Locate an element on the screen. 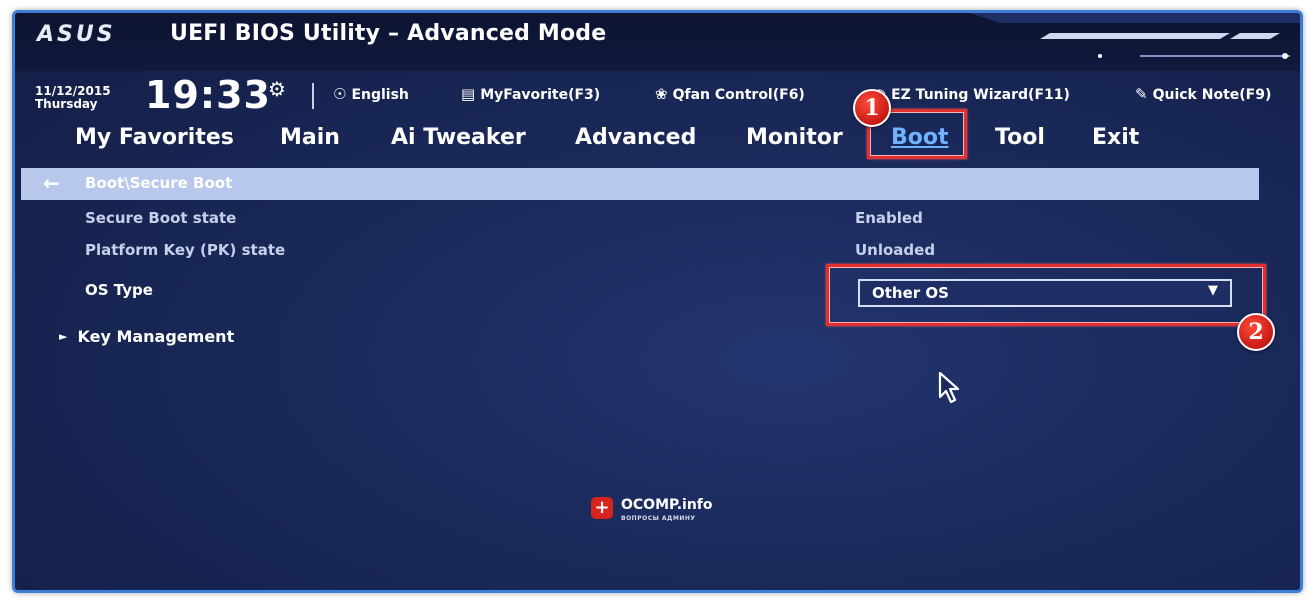  my-favorite-button: ▤ MyFavorite(F3) is located at coordinates (530, 94).